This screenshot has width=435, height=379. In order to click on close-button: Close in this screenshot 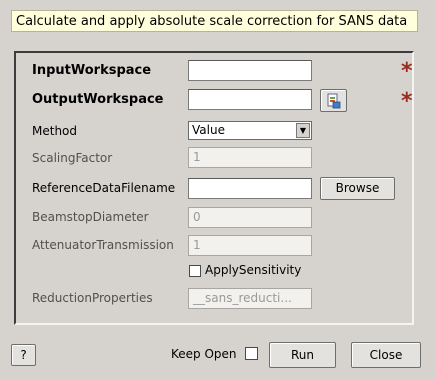, I will do `click(386, 355)`.